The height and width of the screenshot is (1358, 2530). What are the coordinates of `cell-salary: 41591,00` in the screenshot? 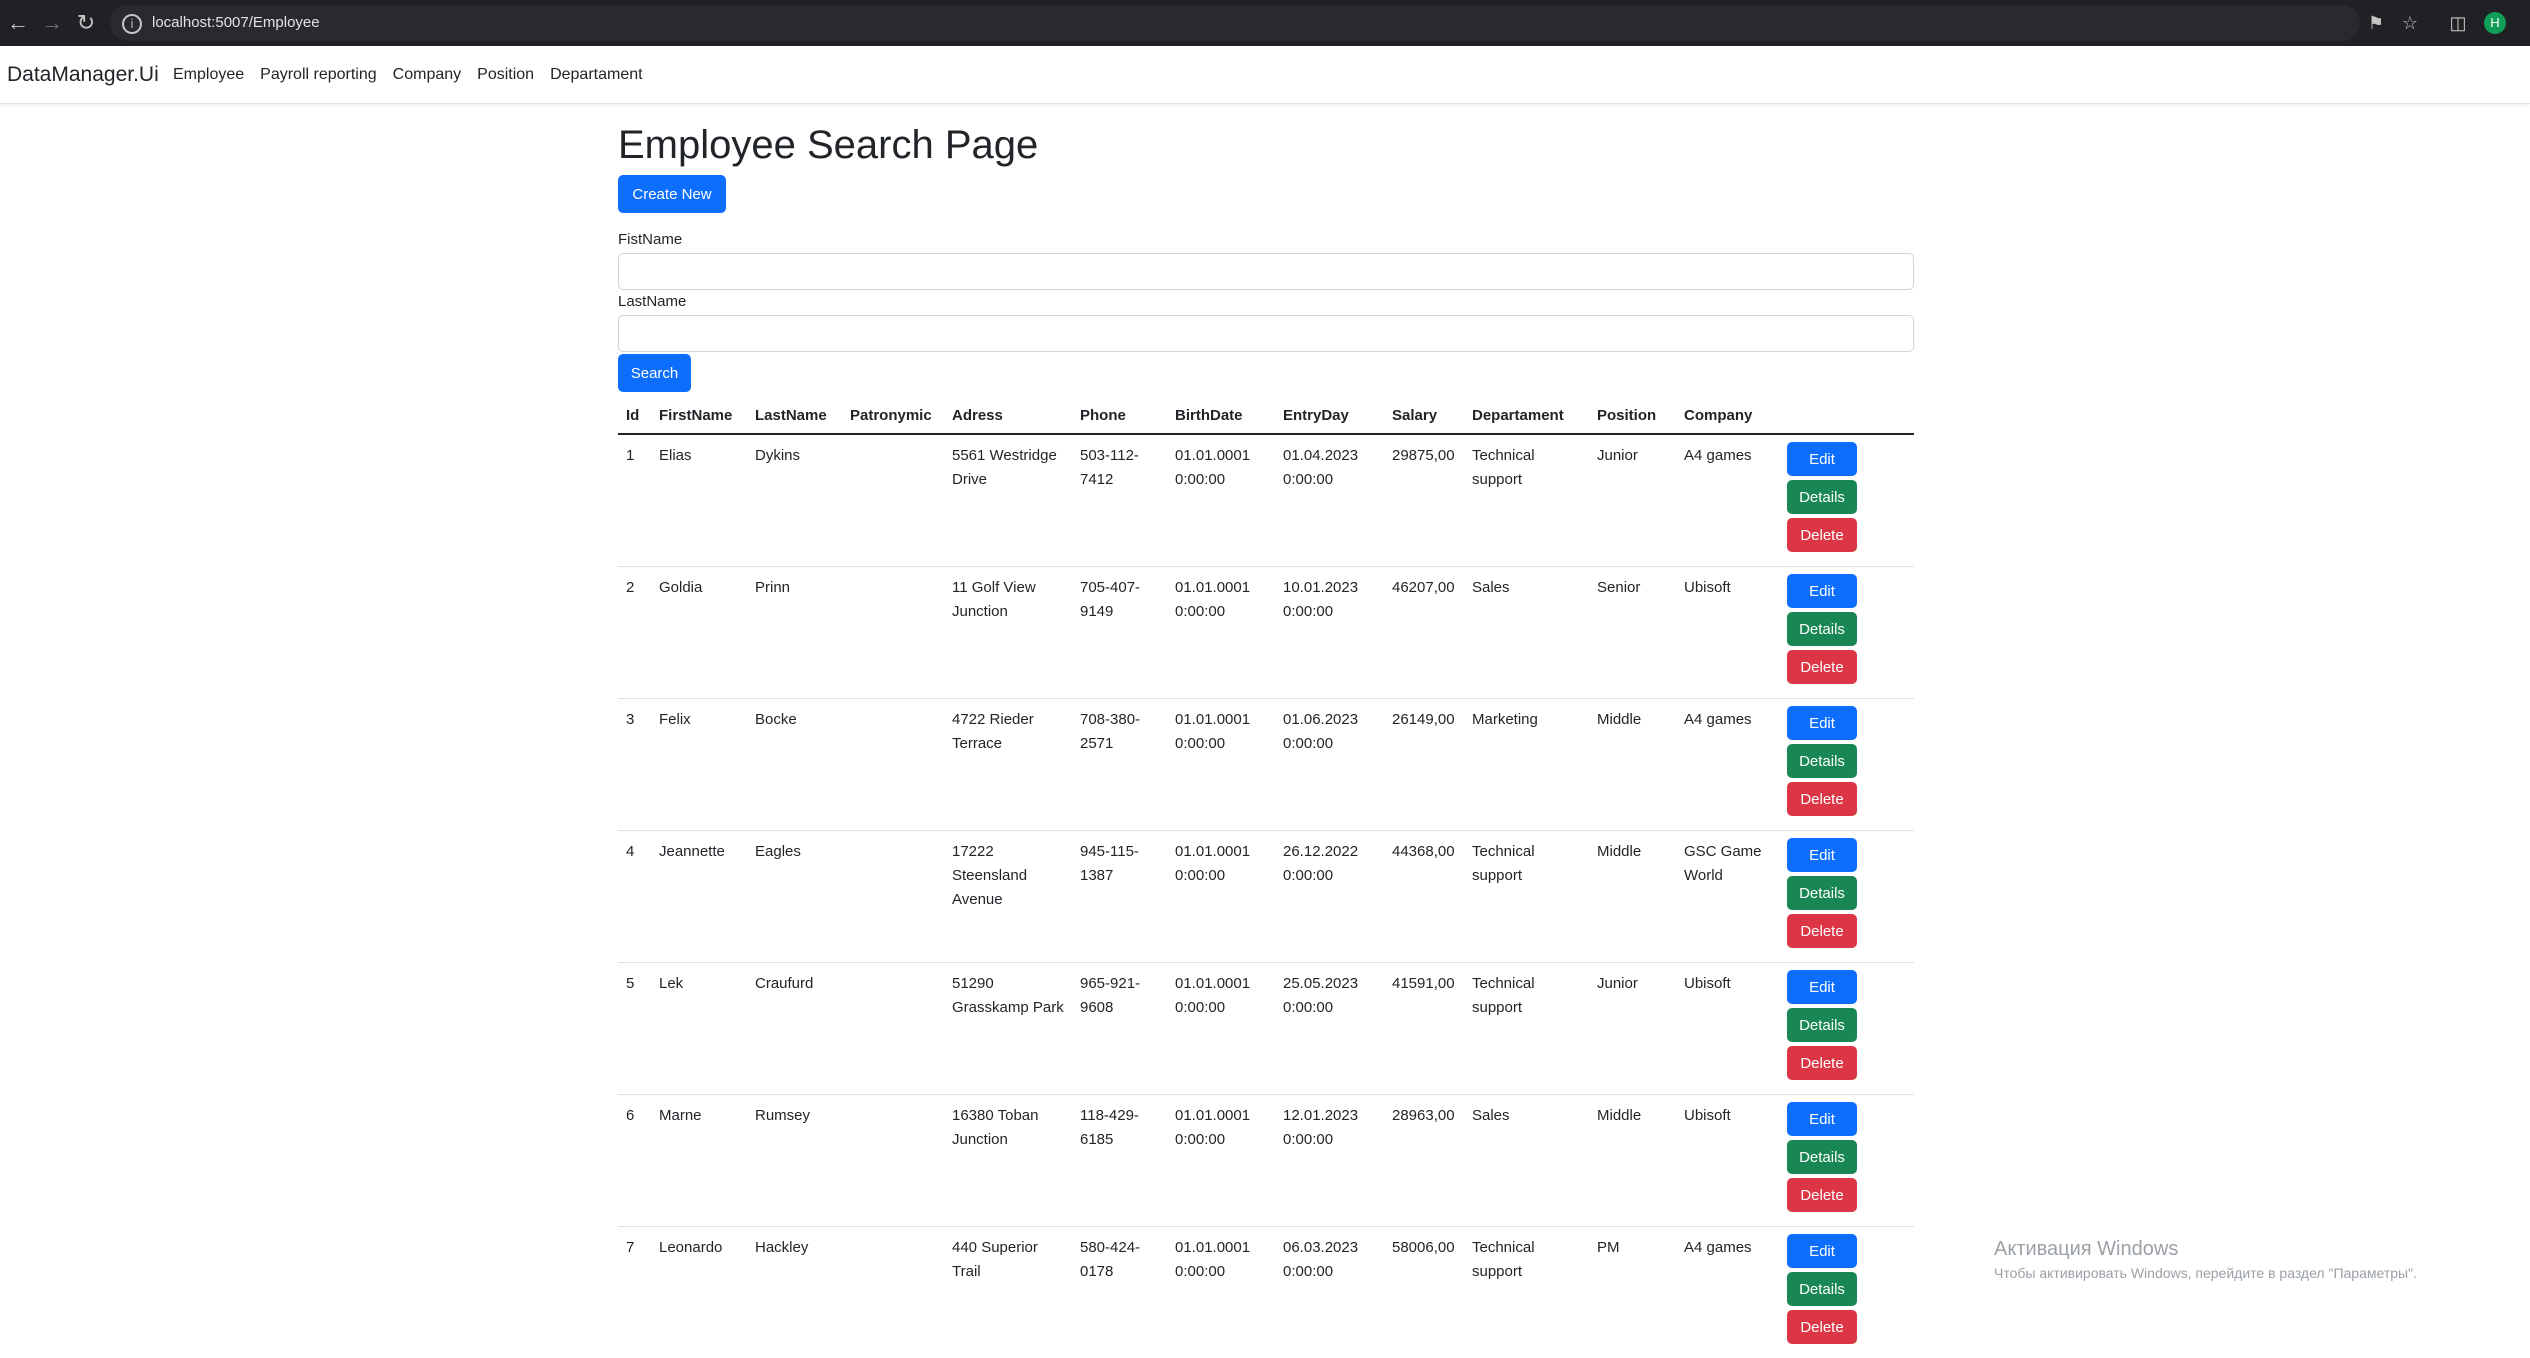 It's located at (1424, 1029).